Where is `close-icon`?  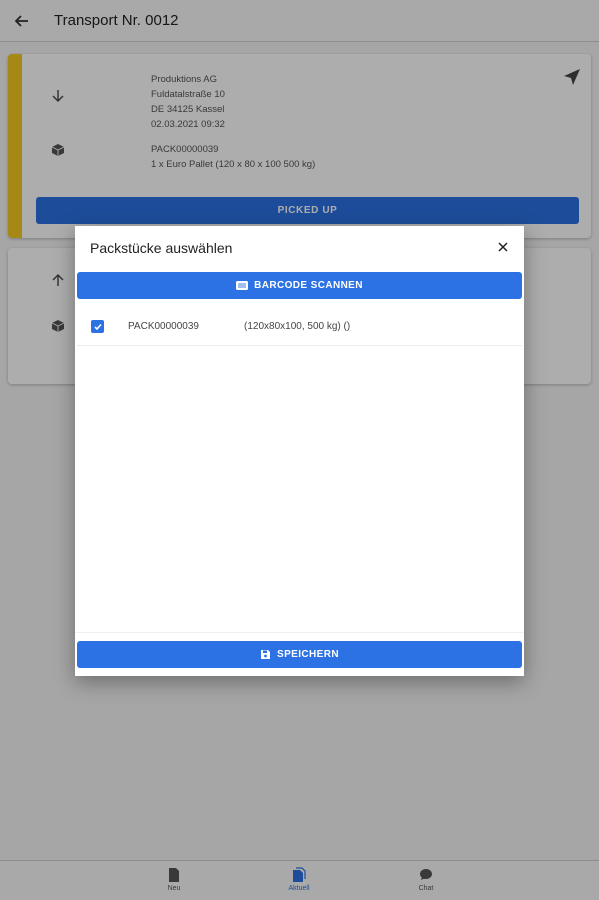
close-icon is located at coordinates (503, 247).